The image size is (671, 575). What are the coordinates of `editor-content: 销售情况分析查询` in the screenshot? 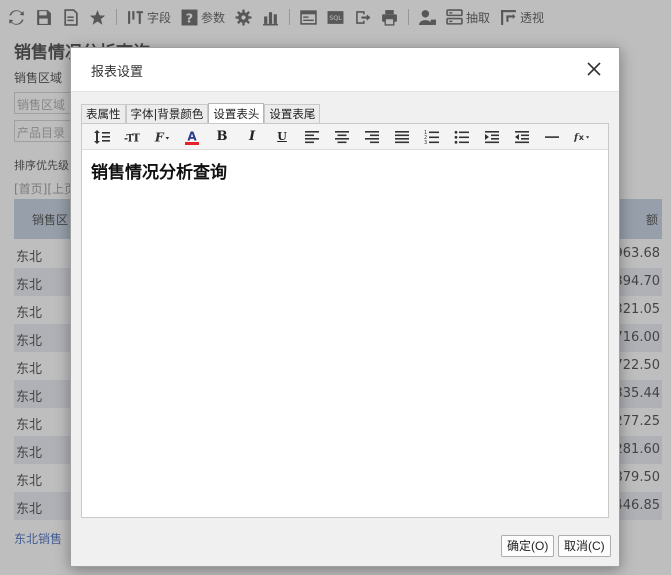 It's located at (159, 170).